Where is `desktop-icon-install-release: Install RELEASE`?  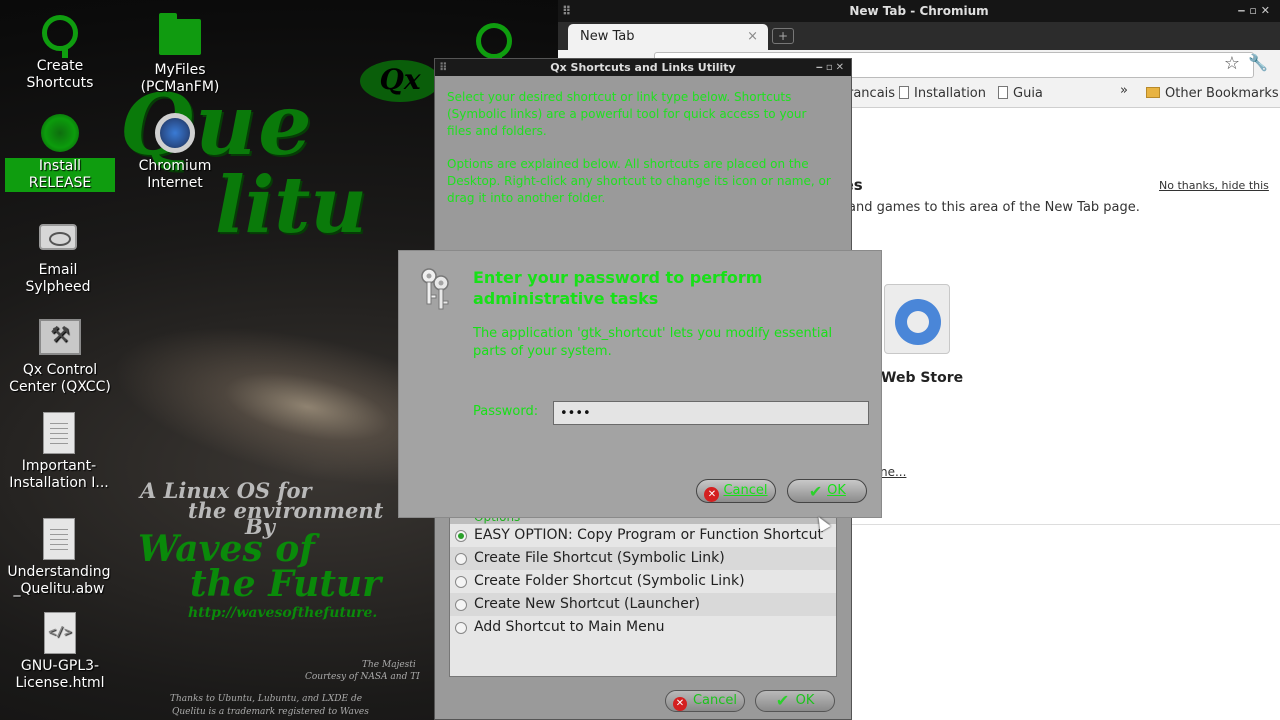
desktop-icon-install-release: Install RELEASE is located at coordinates (60, 152).